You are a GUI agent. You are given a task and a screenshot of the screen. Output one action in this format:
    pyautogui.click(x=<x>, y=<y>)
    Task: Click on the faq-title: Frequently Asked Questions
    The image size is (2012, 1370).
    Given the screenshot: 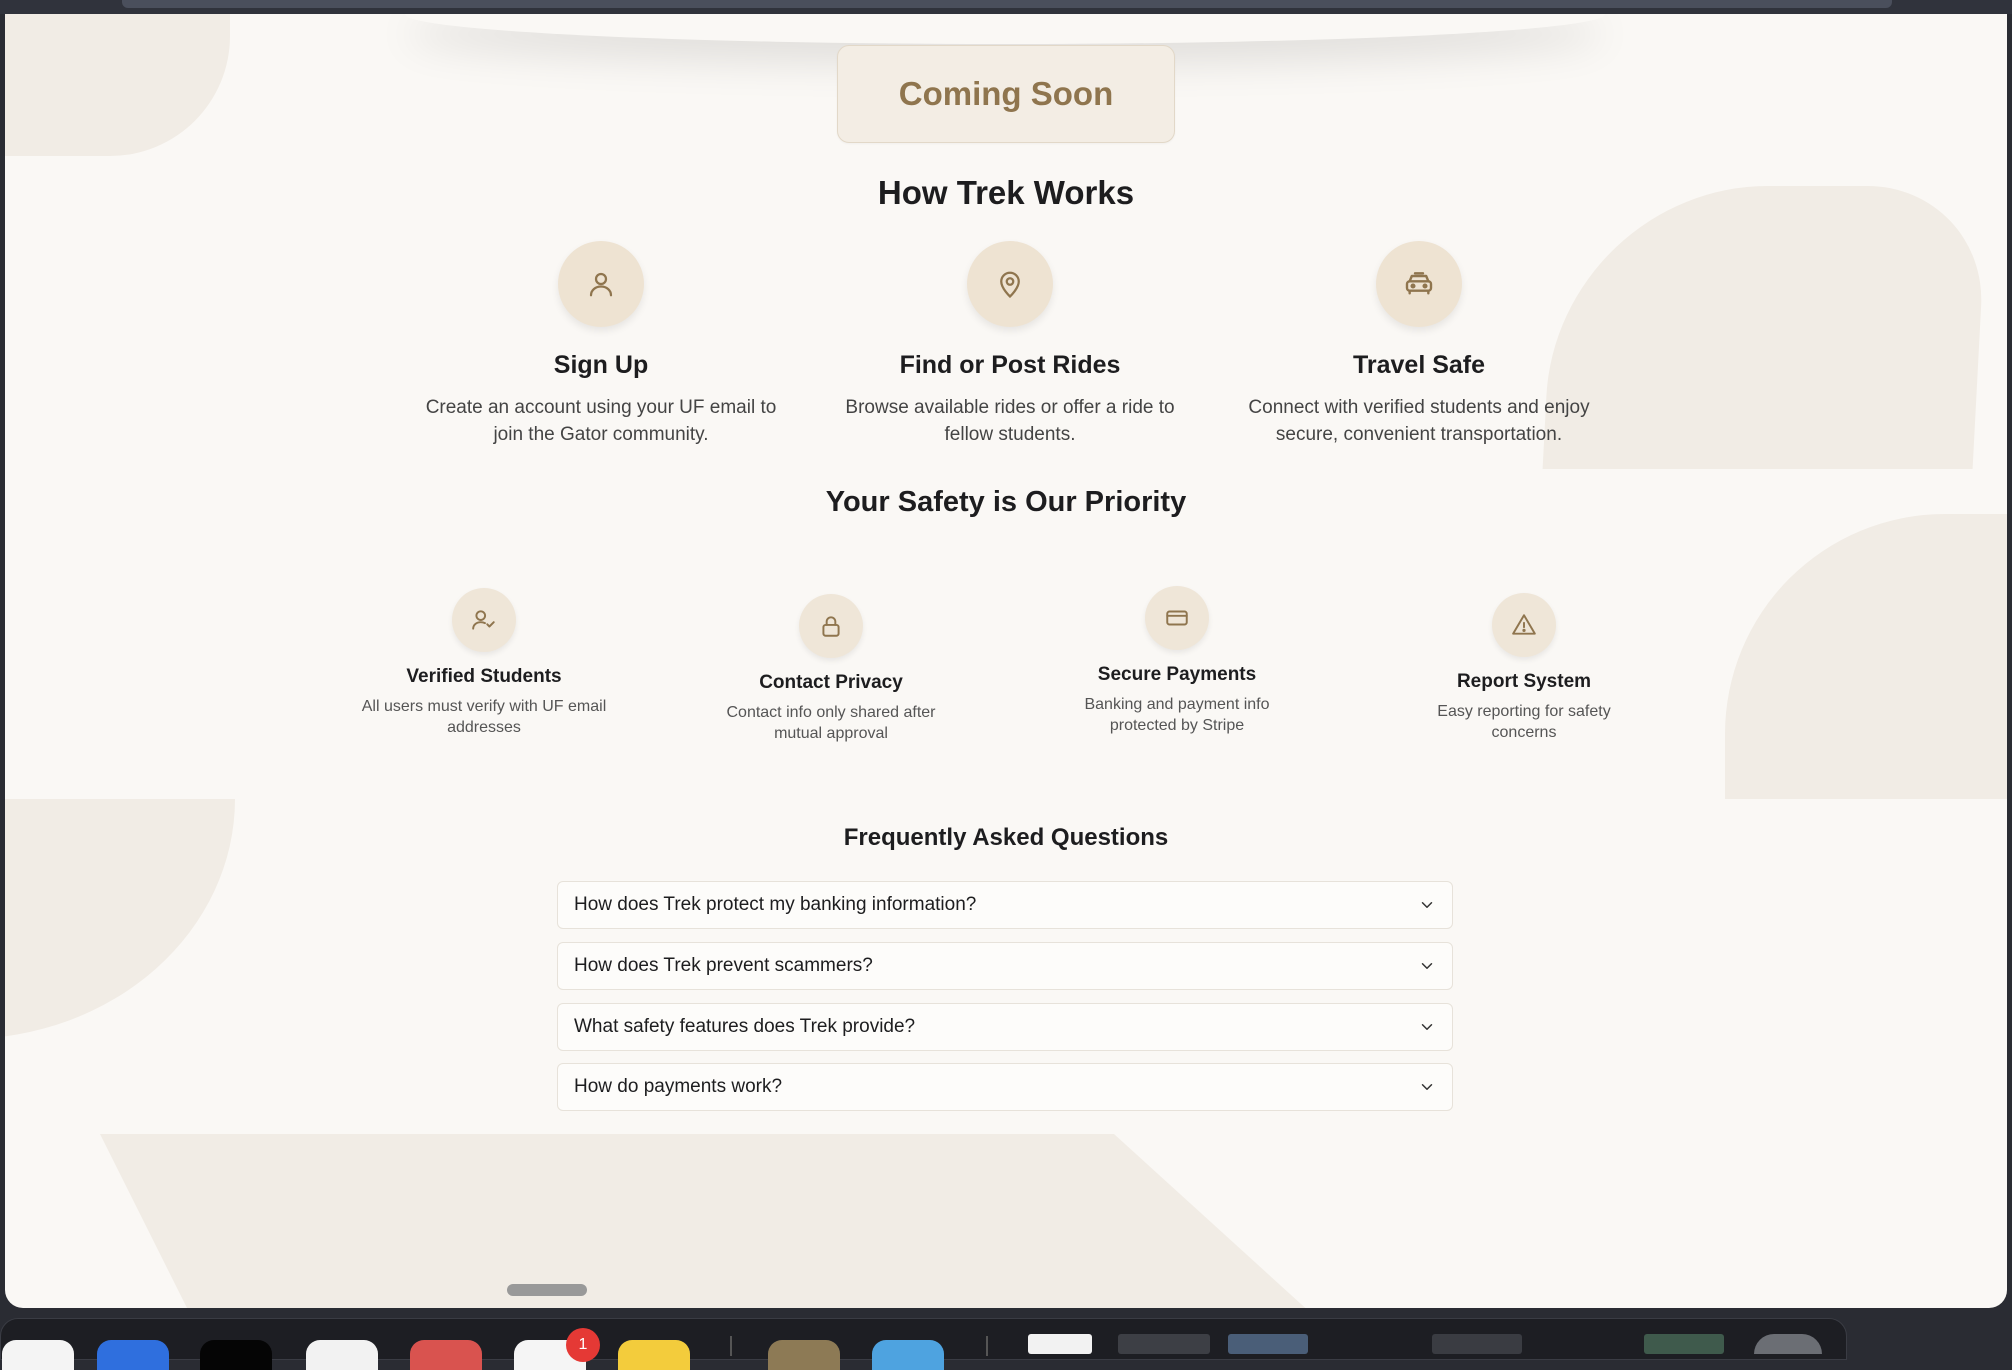 What is the action you would take?
    pyautogui.click(x=1006, y=837)
    